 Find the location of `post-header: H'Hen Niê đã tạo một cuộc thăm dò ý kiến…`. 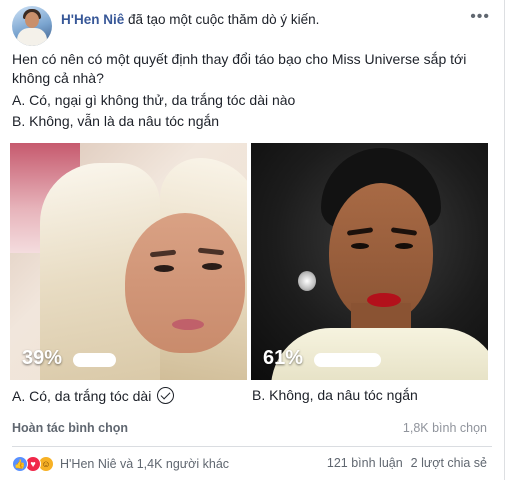

post-header: H'Hen Niê đã tạo một cuộc thăm dò ý kiến… is located at coordinates (165, 26).